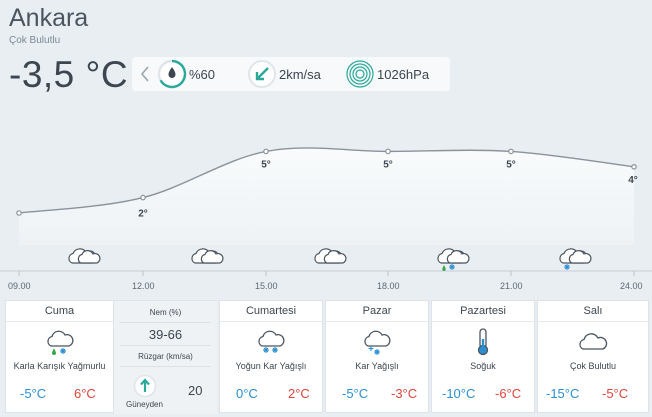  I want to click on low-temperature: 0°C, so click(247, 393).